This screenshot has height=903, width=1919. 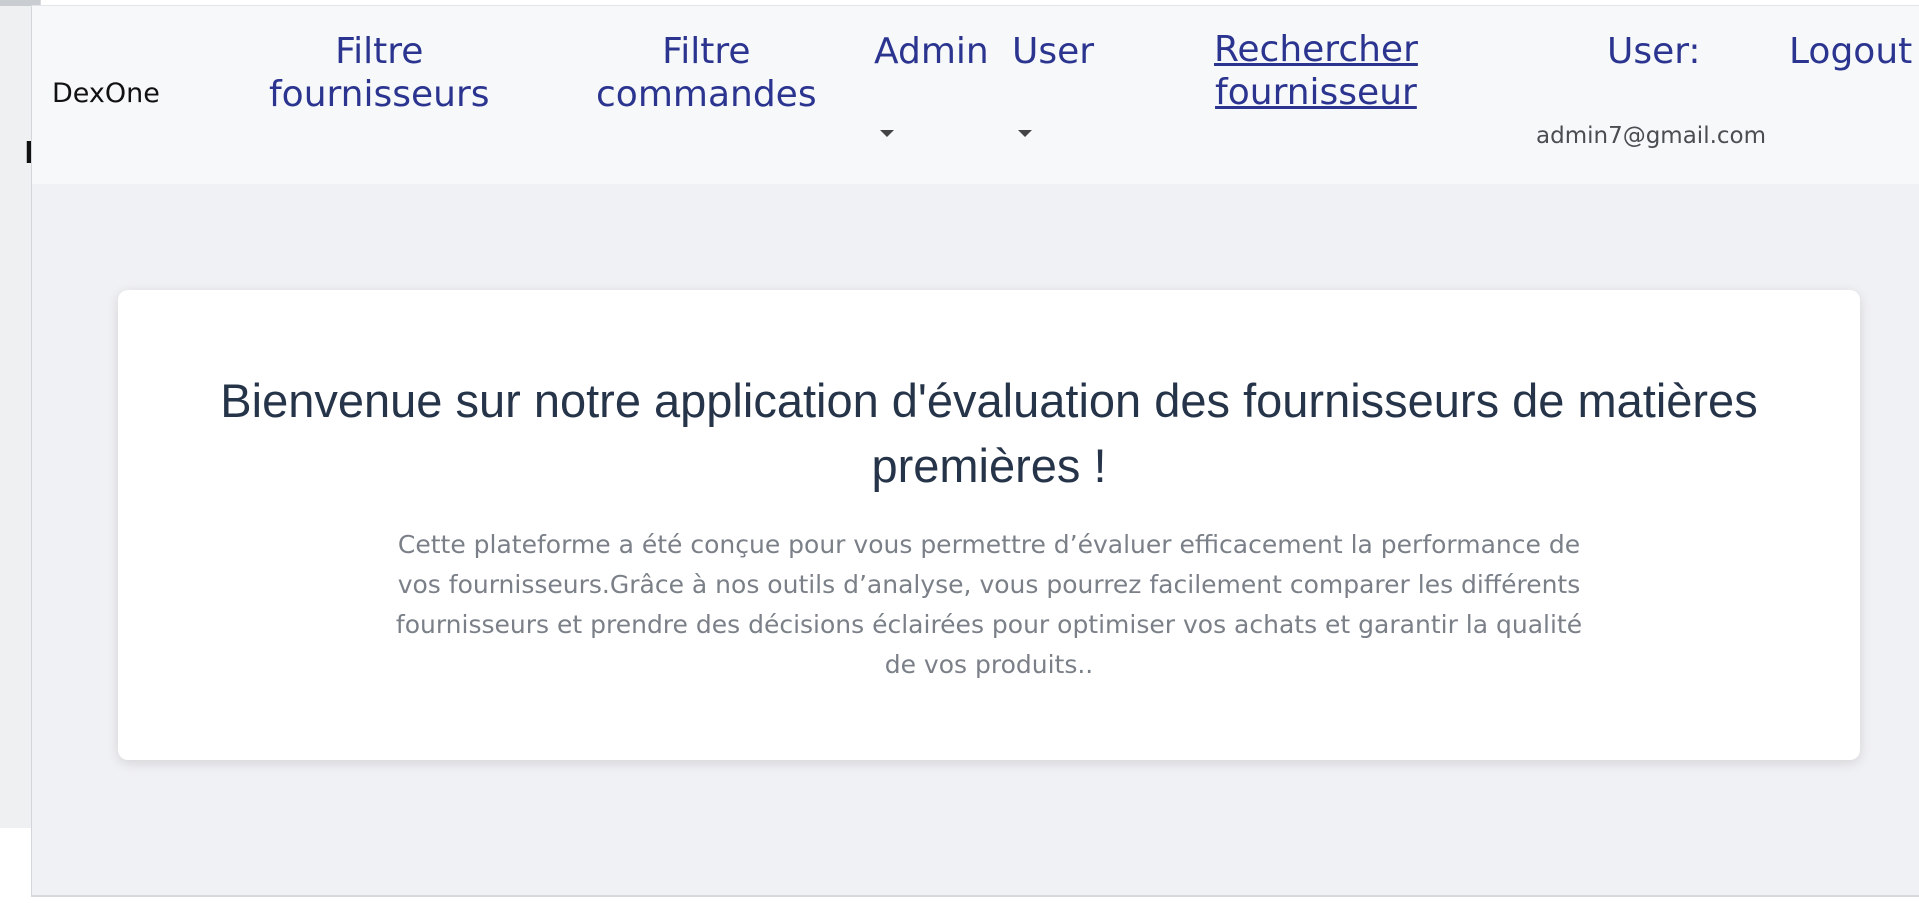 I want to click on nav-filtre-fournisseurs: Filtre fournisseurs, so click(x=379, y=73).